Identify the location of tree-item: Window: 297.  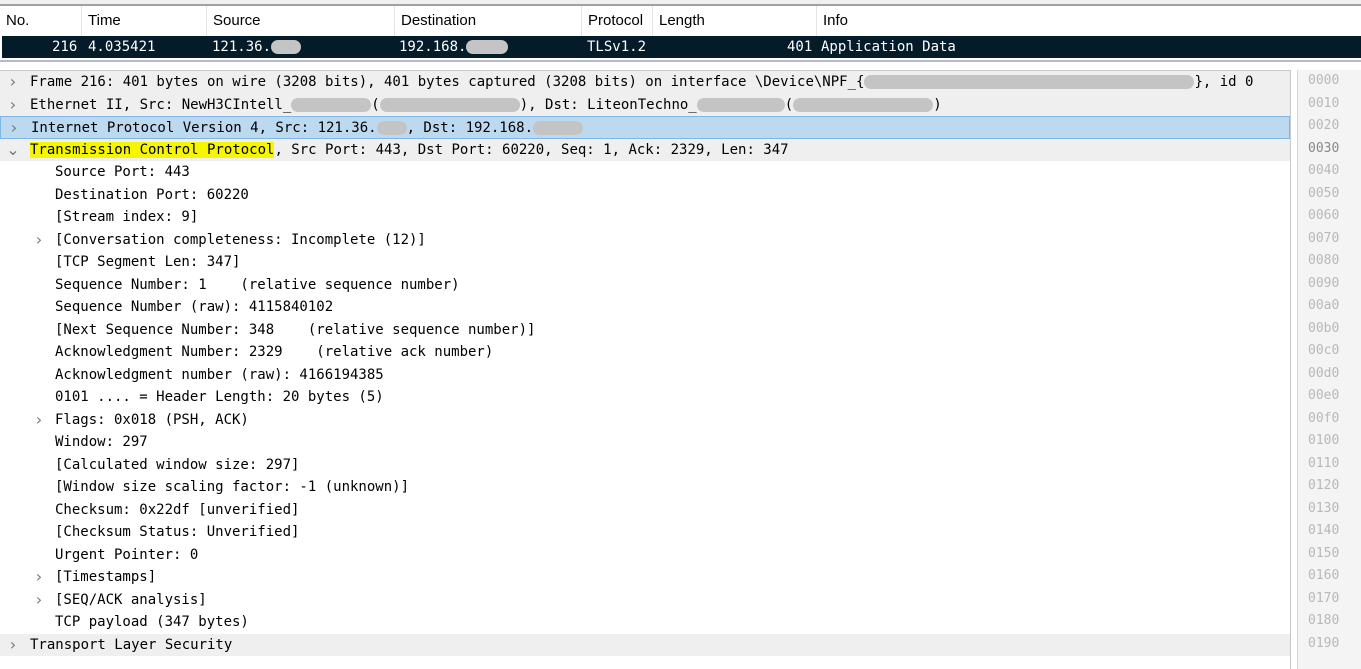
(645, 442).